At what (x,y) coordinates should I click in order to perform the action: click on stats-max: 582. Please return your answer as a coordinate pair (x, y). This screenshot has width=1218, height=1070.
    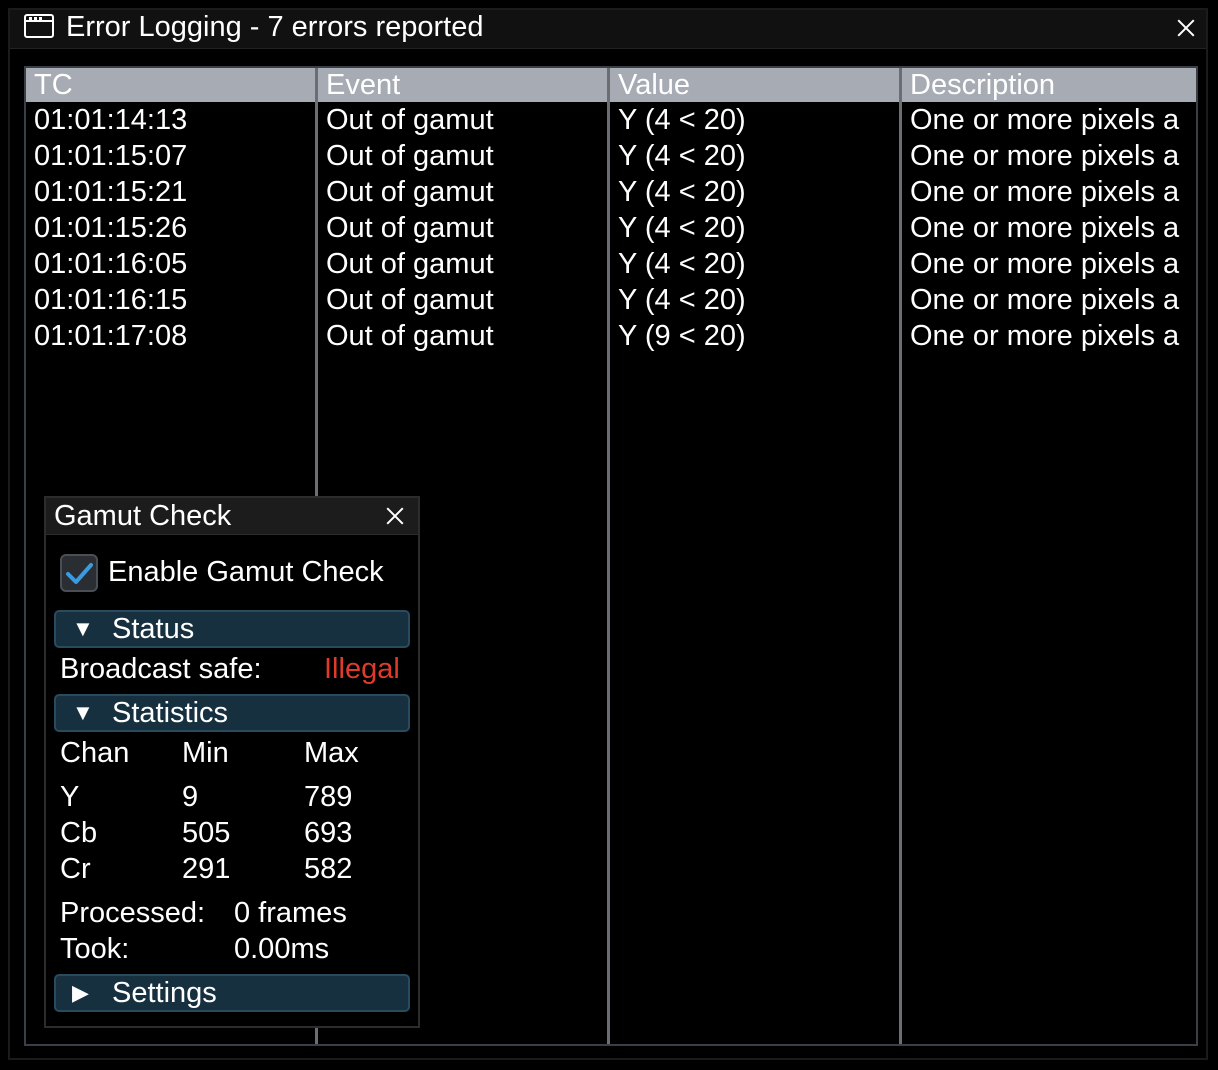
    Looking at the image, I should click on (328, 869).